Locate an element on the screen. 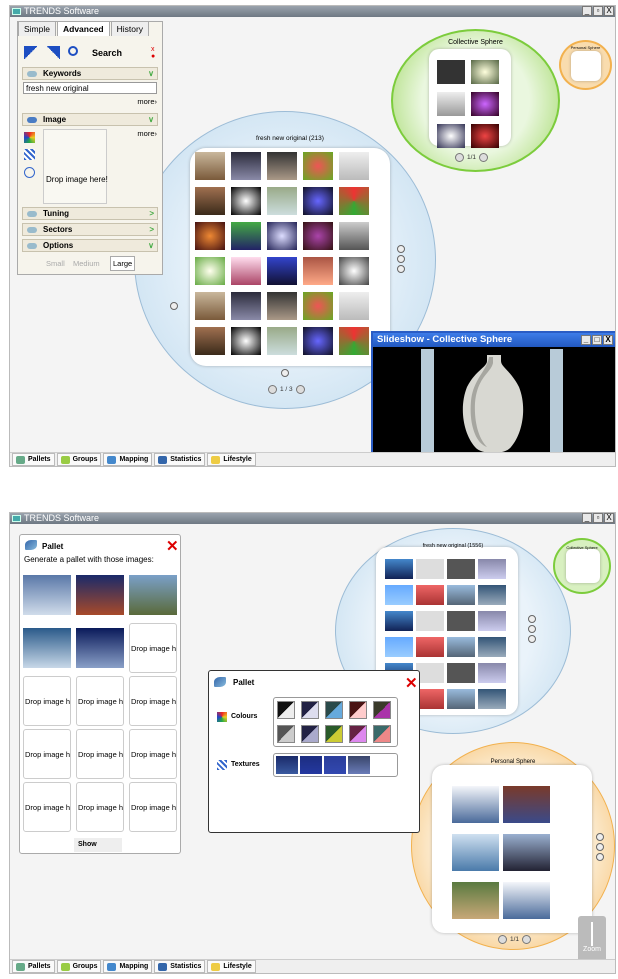 This screenshot has width=618, height=979. keywords-more-link: more› is located at coordinates (147, 101).